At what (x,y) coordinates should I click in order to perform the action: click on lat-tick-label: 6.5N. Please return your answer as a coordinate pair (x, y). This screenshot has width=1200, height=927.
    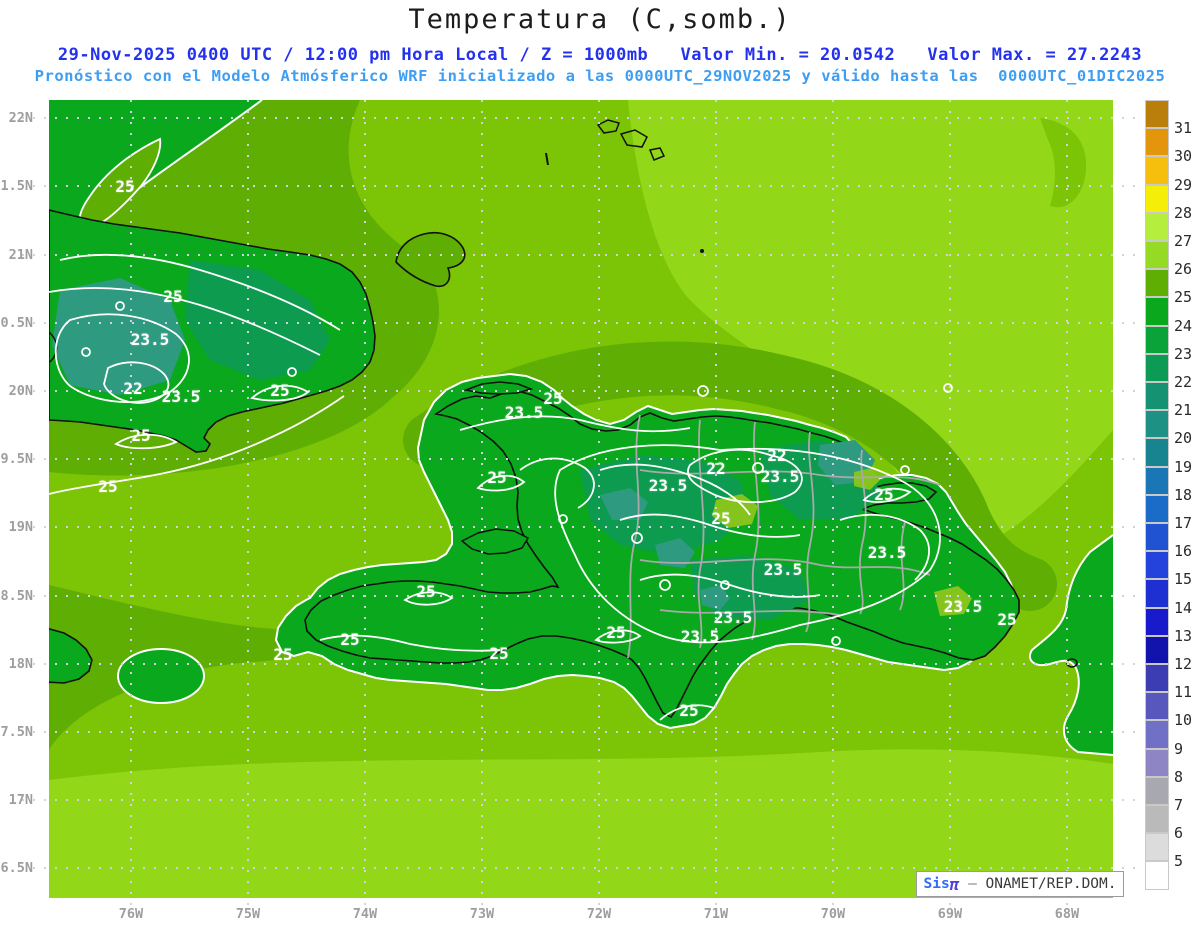
    Looking at the image, I should click on (16, 868).